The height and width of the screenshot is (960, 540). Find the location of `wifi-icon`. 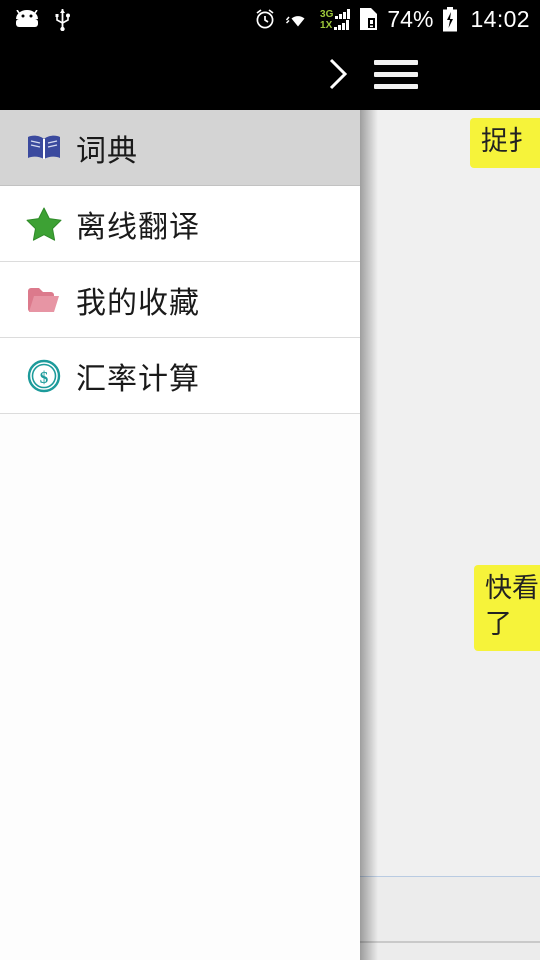

wifi-icon is located at coordinates (295, 21).